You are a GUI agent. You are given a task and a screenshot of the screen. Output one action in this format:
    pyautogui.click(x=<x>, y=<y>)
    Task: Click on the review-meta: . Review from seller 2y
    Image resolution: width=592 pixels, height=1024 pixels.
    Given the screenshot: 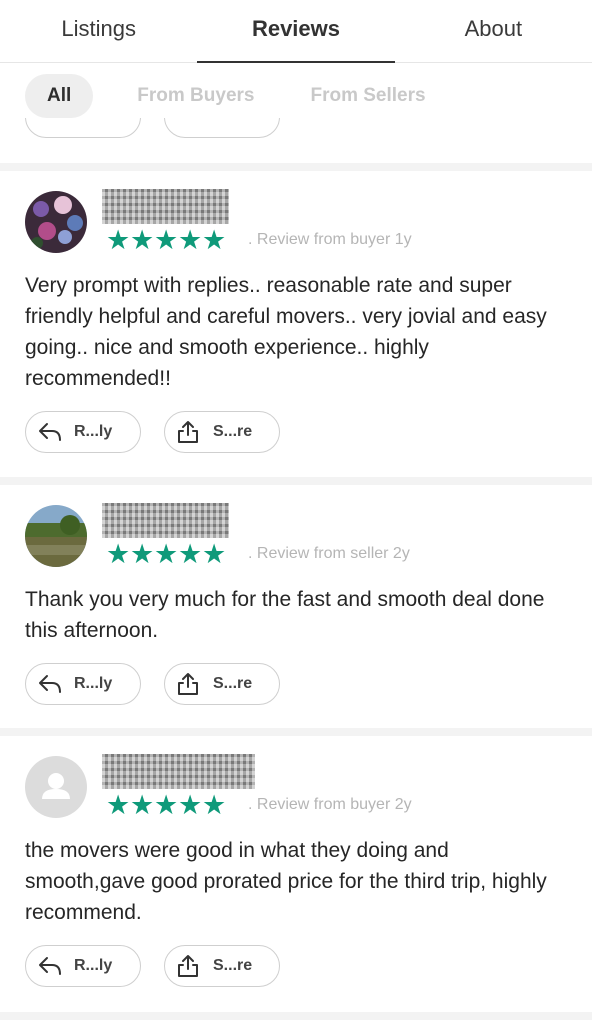 What is the action you would take?
    pyautogui.click(x=329, y=553)
    